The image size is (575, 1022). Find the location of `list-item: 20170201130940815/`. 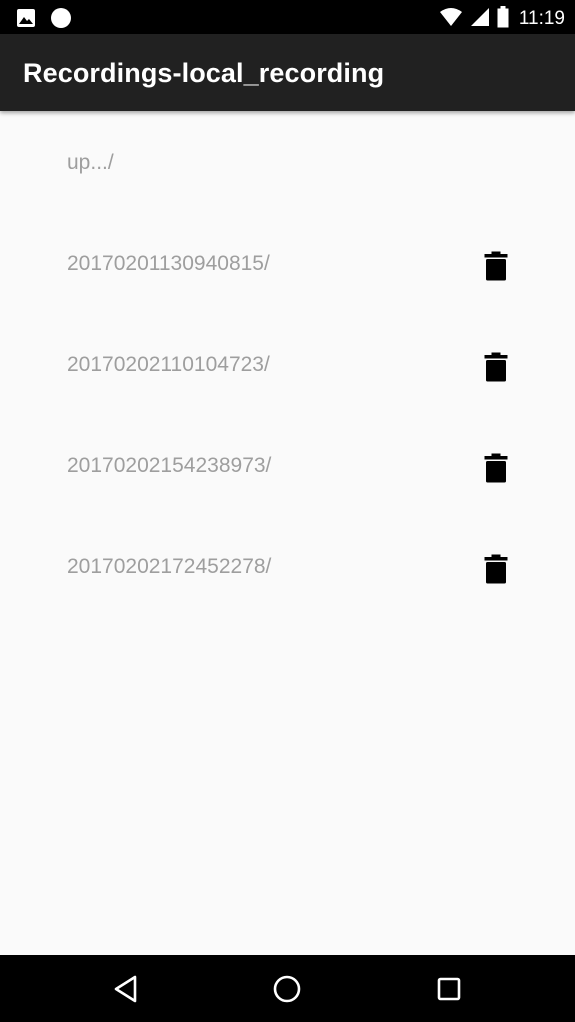

list-item: 20170201130940815/ is located at coordinates (287, 262).